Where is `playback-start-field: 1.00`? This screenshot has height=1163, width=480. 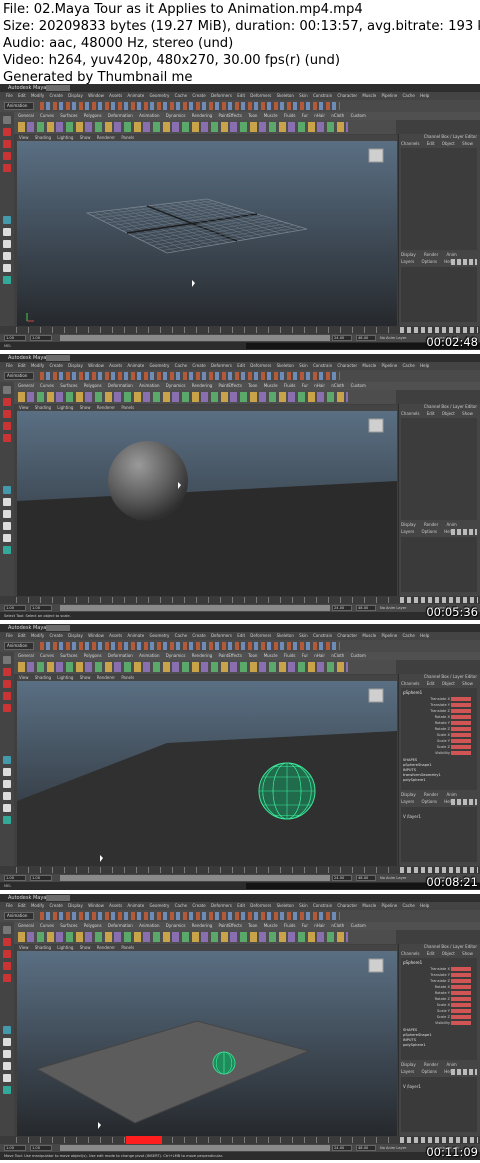
playback-start-field: 1.00 is located at coordinates (41, 608).